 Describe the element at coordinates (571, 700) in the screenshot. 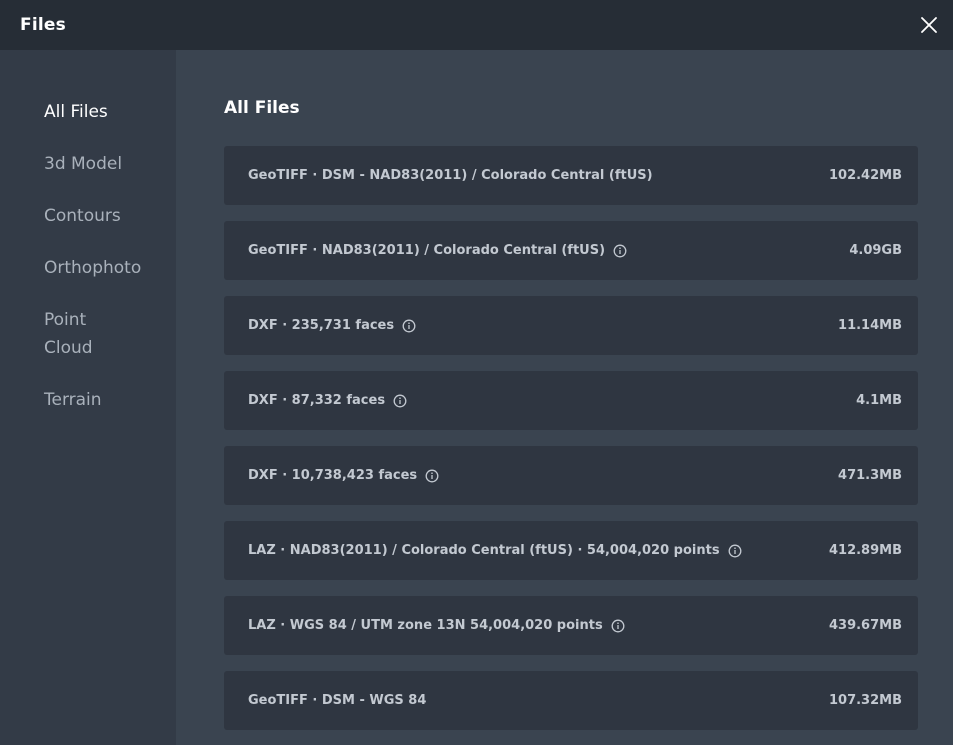

I see `file-row: GeoTIFF · DSM - WGS 84 107.32MB` at that location.